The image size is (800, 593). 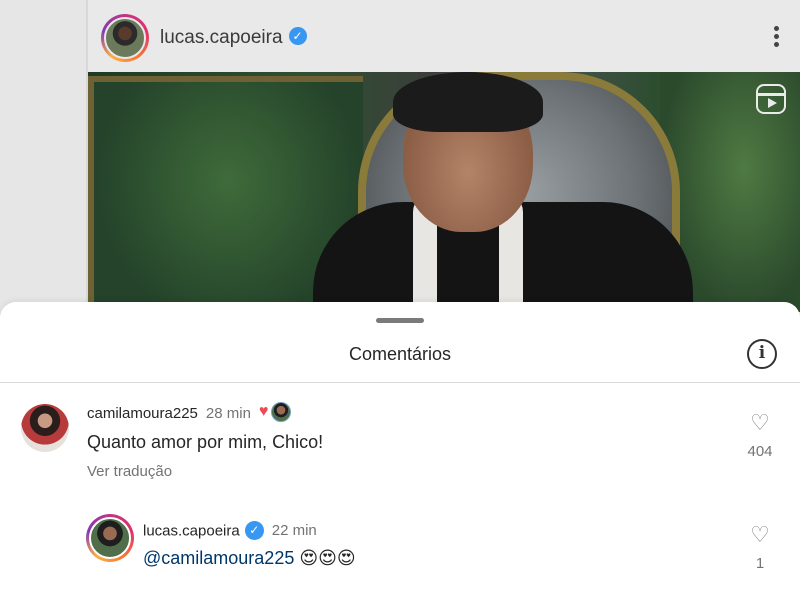 I want to click on like-count: 1, so click(x=760, y=563).